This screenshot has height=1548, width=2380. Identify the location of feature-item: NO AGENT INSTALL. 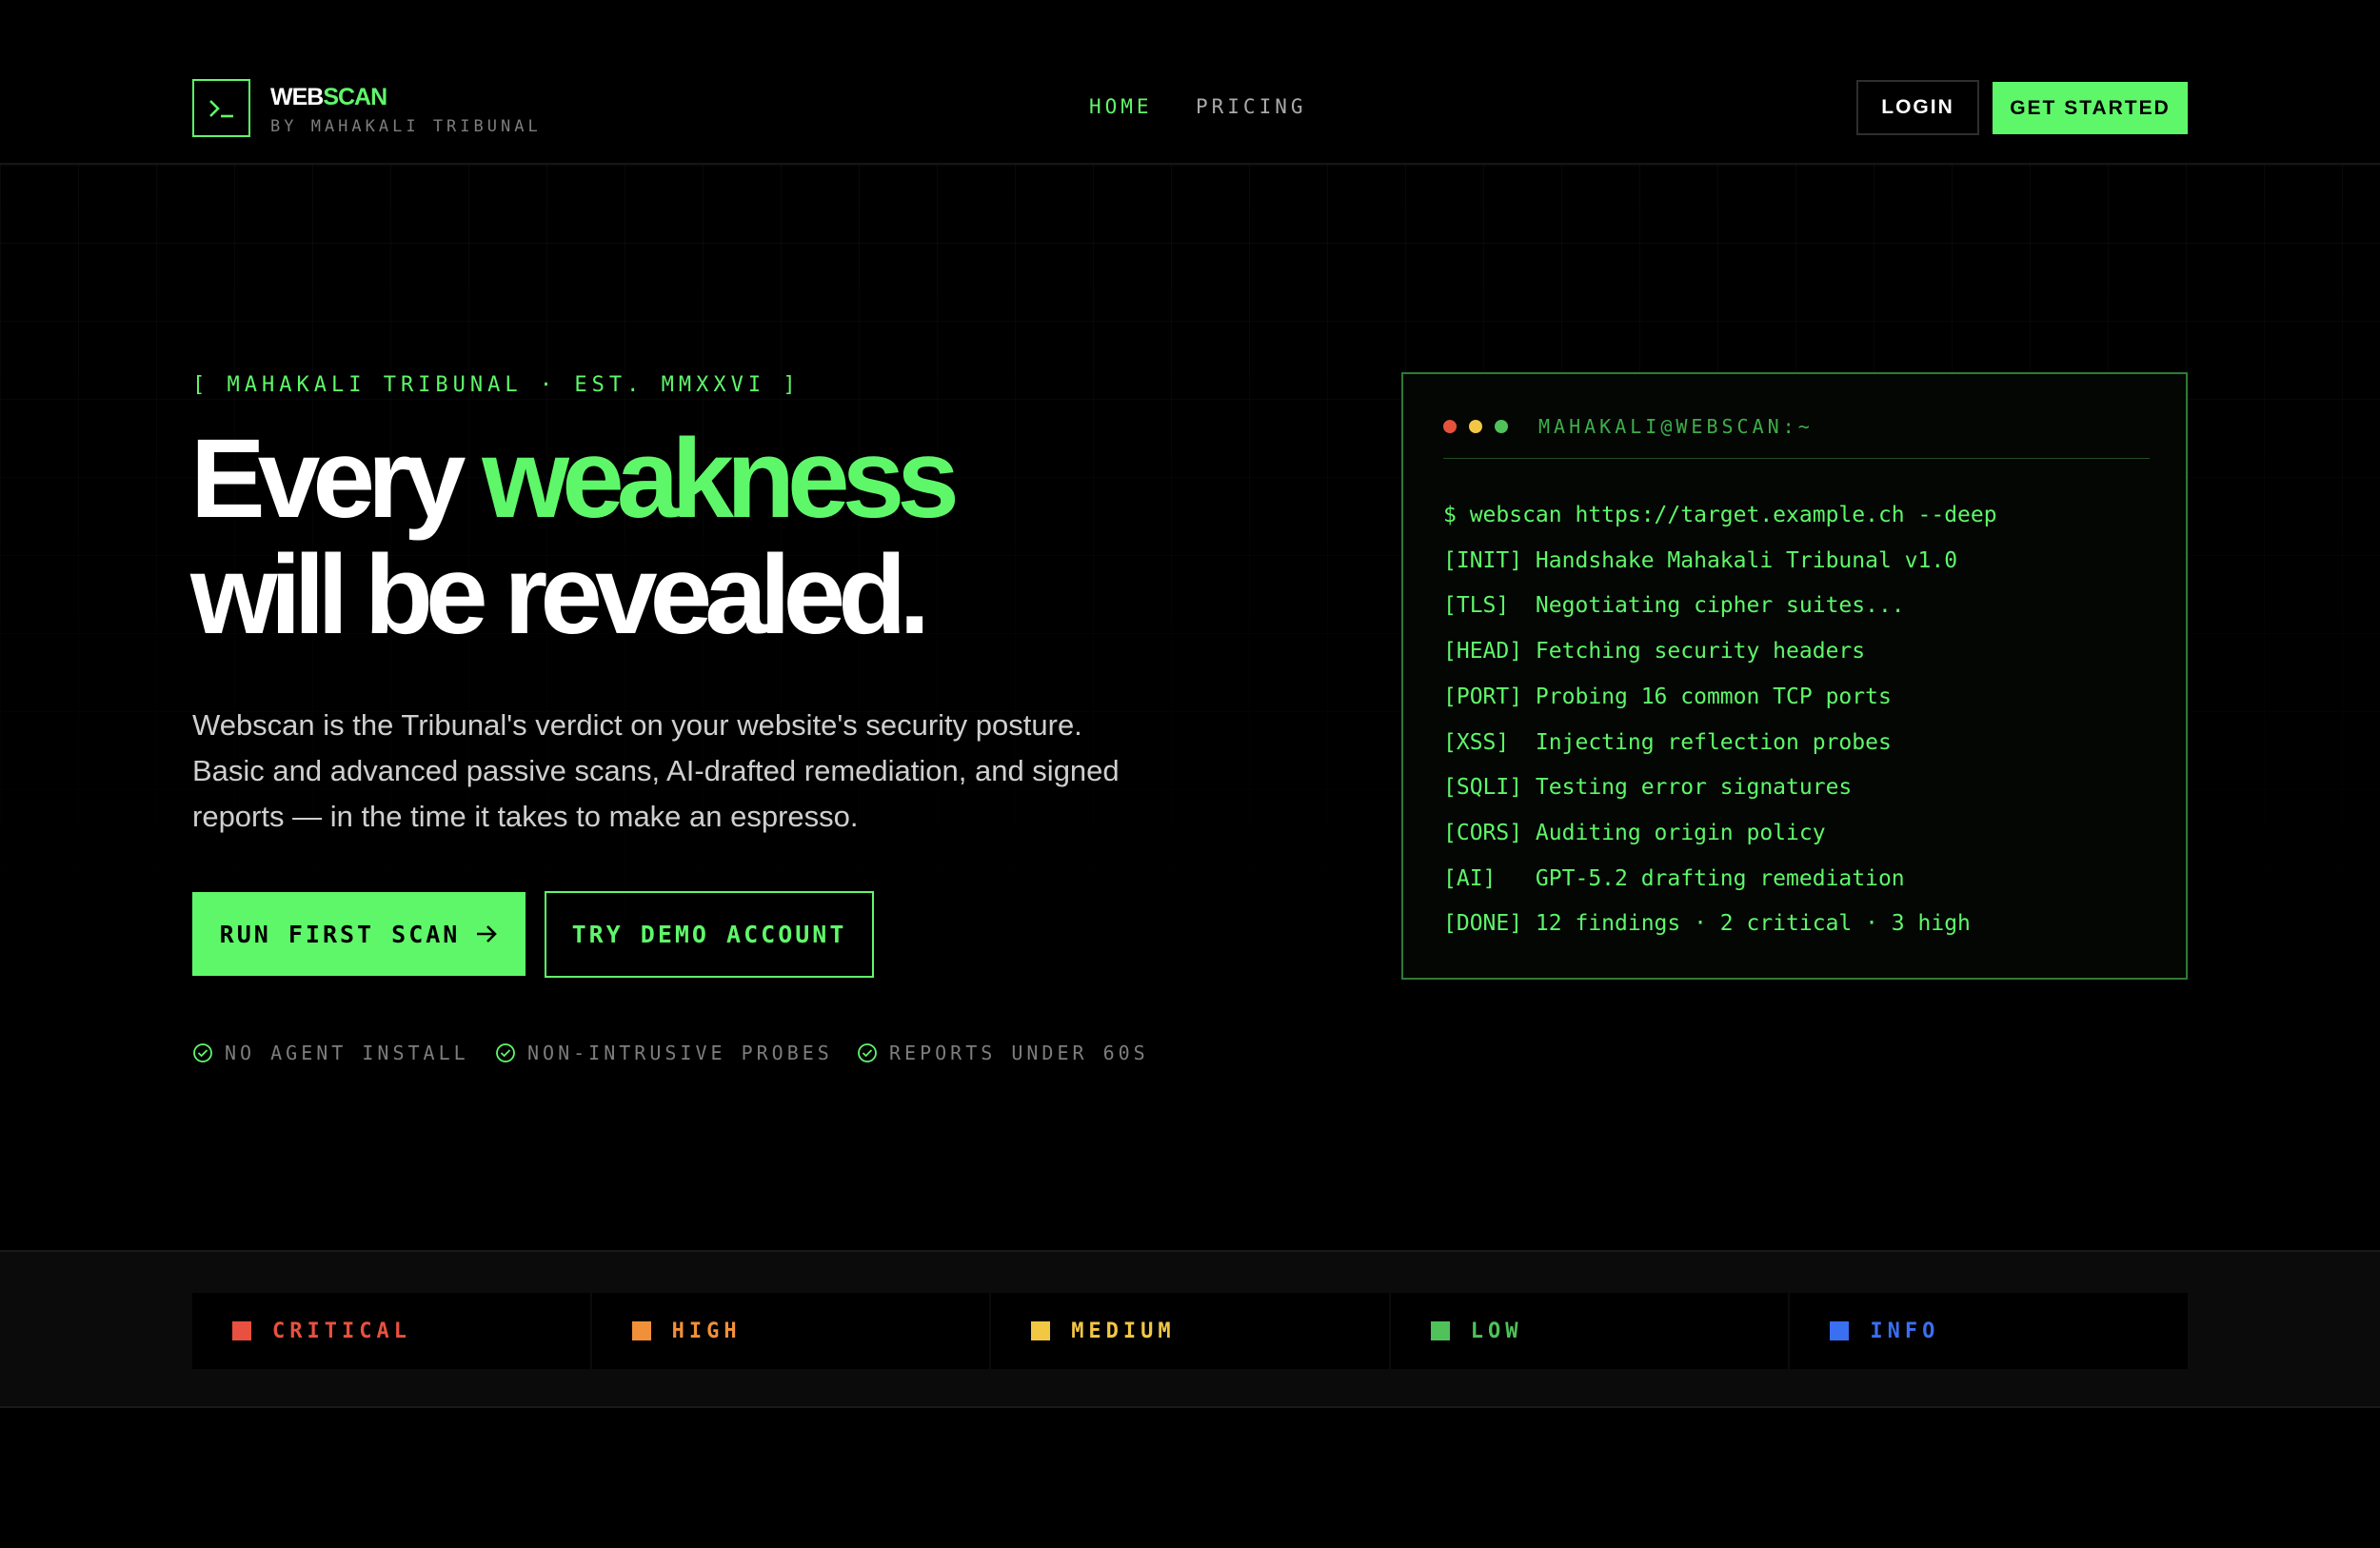
(330, 1053).